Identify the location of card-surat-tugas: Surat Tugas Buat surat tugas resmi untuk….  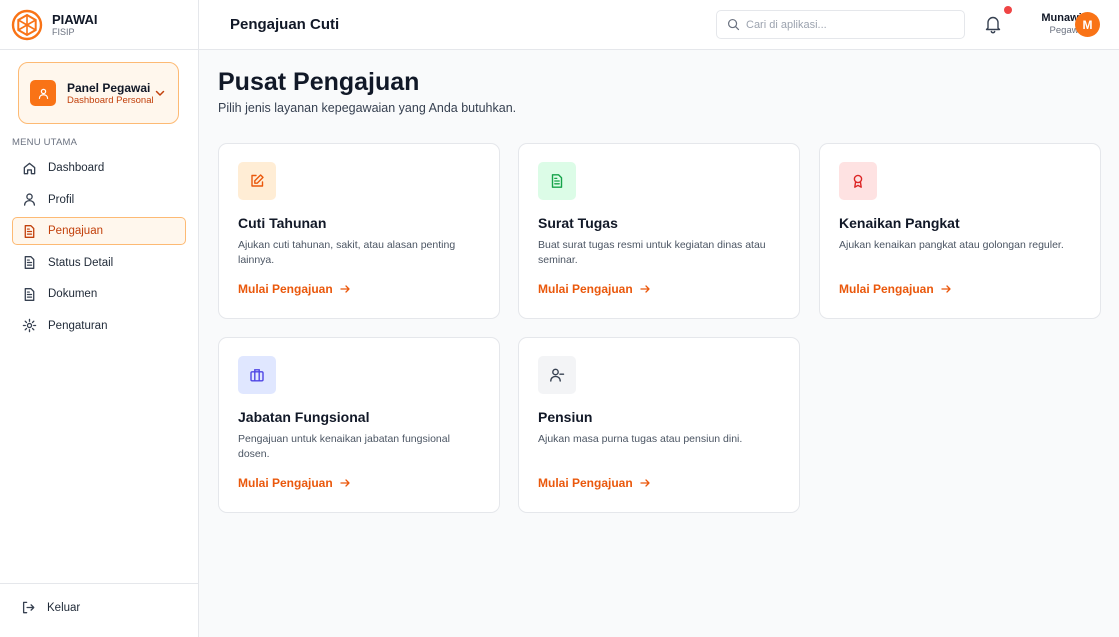
(659, 231).